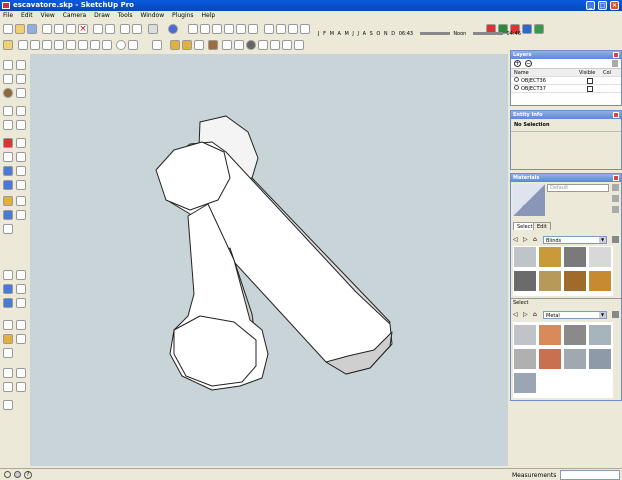 The image size is (622, 480). What do you see at coordinates (21, 171) in the screenshot?
I see `offset-tool-icon` at bounding box center [21, 171].